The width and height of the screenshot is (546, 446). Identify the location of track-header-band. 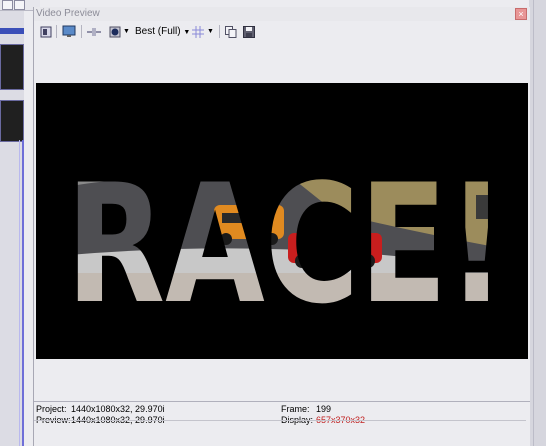
(12, 31).